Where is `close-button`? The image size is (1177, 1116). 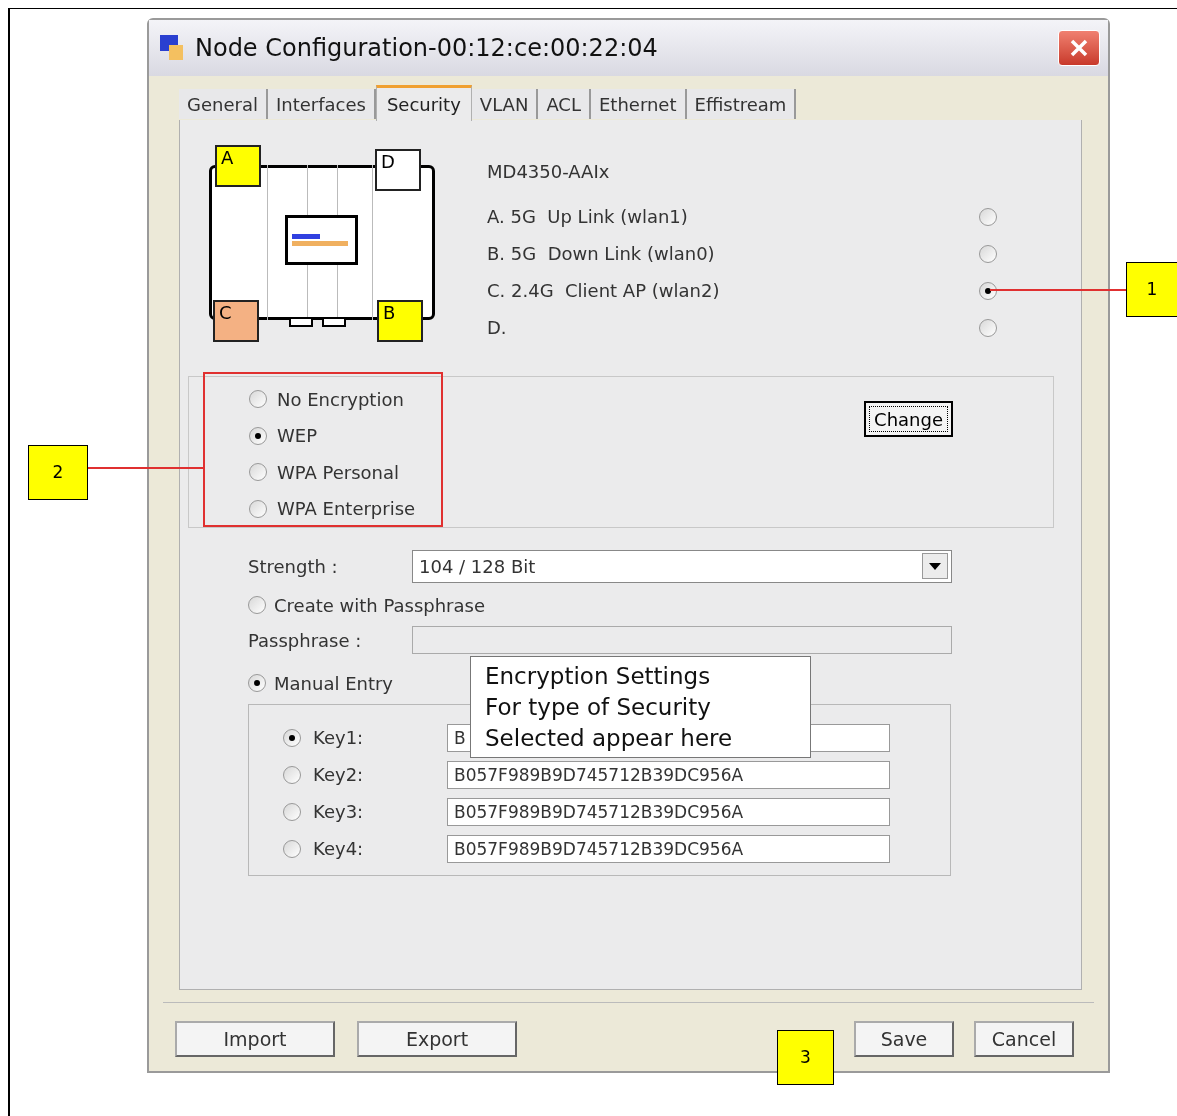
close-button is located at coordinates (1079, 48).